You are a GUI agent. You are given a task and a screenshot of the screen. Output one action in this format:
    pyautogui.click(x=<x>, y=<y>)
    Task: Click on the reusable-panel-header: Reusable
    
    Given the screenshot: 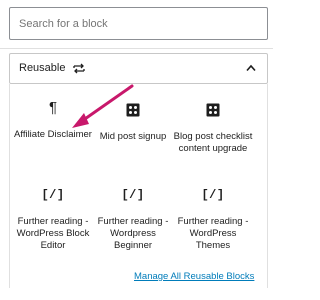 What is the action you would take?
    pyautogui.click(x=138, y=68)
    